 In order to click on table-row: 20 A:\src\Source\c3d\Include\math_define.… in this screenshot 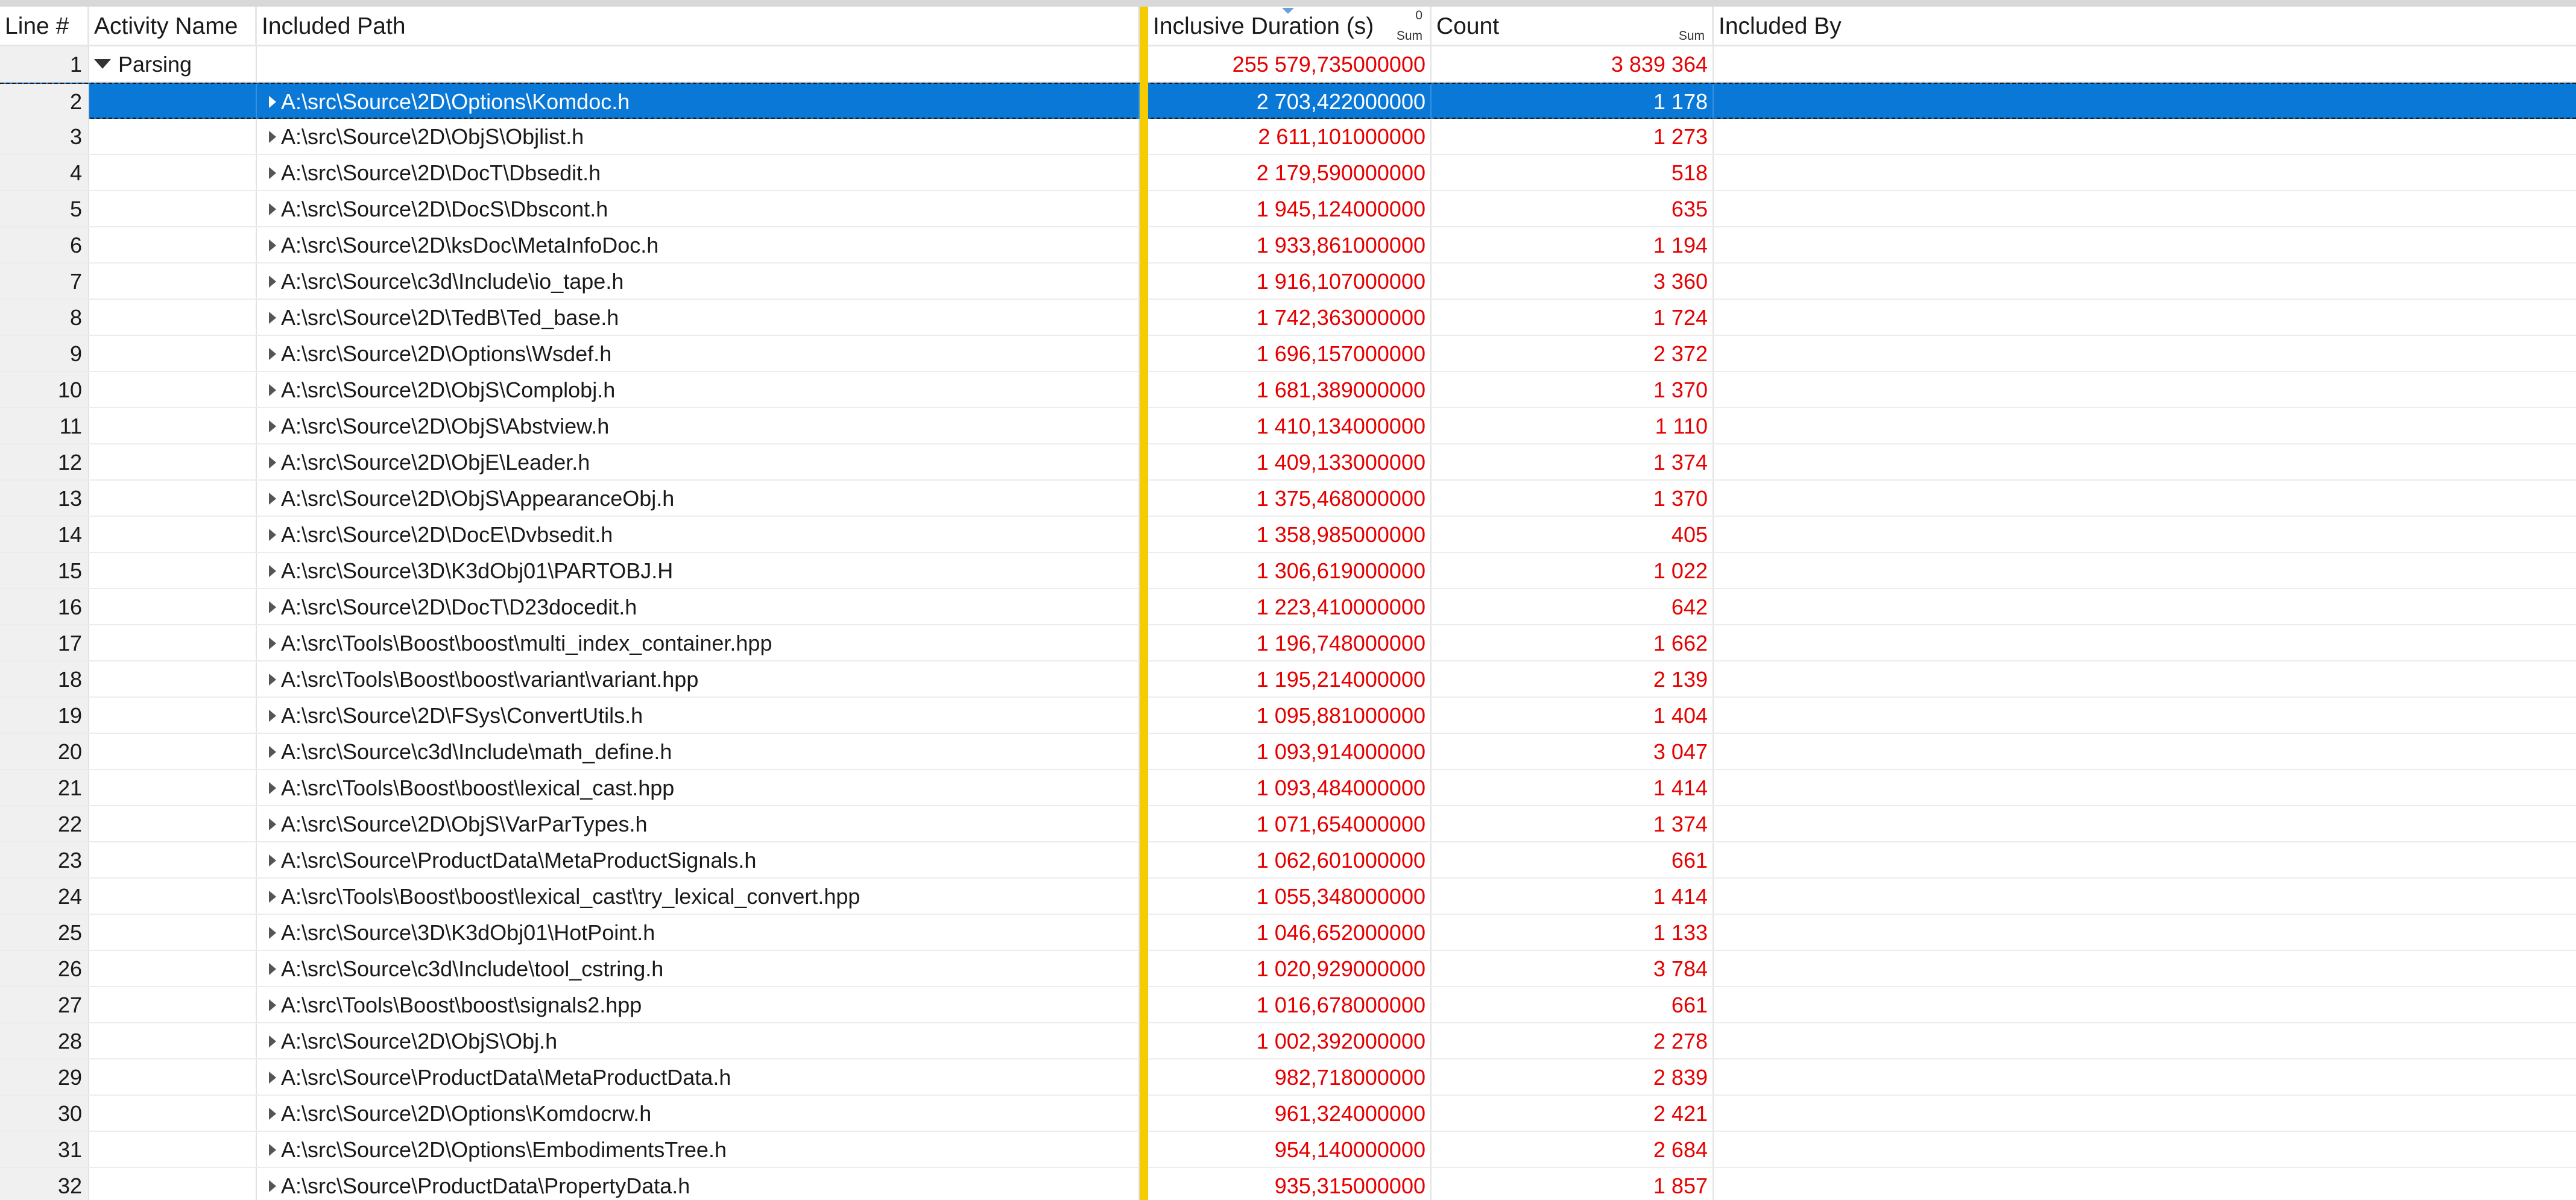, I will do `click(1288, 752)`.